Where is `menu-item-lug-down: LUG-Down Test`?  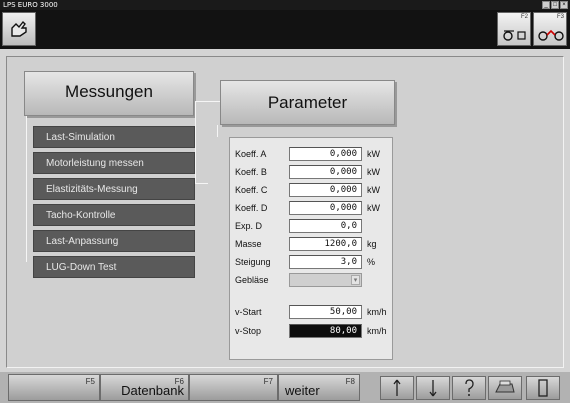 menu-item-lug-down: LUG-Down Test is located at coordinates (114, 267).